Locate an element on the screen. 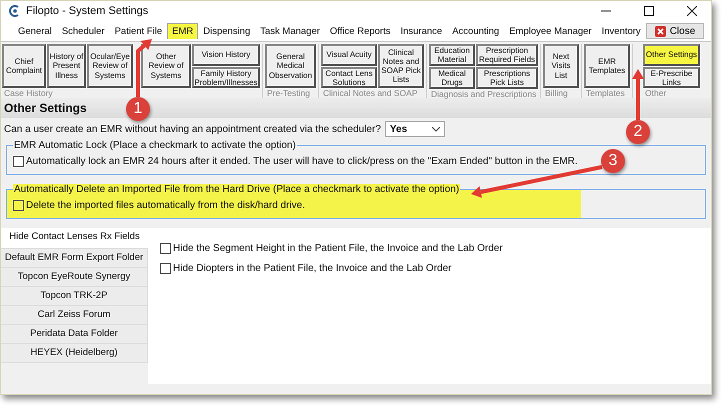  toolbar-button: Other Review of Systems is located at coordinates (166, 66).